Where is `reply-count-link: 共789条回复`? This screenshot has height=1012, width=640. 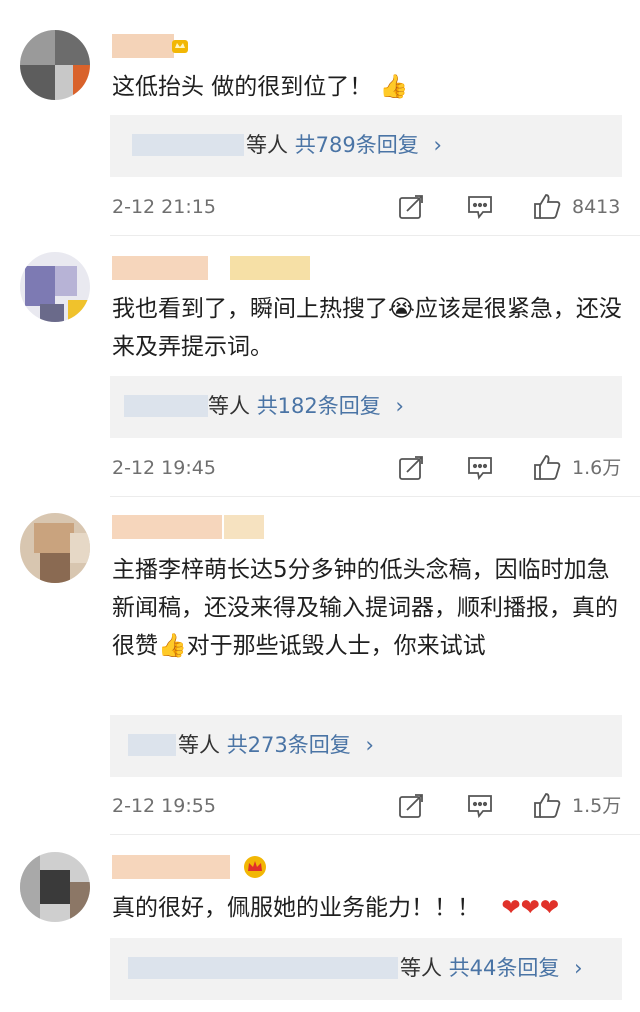
reply-count-link: 共789条回复 is located at coordinates (357, 145).